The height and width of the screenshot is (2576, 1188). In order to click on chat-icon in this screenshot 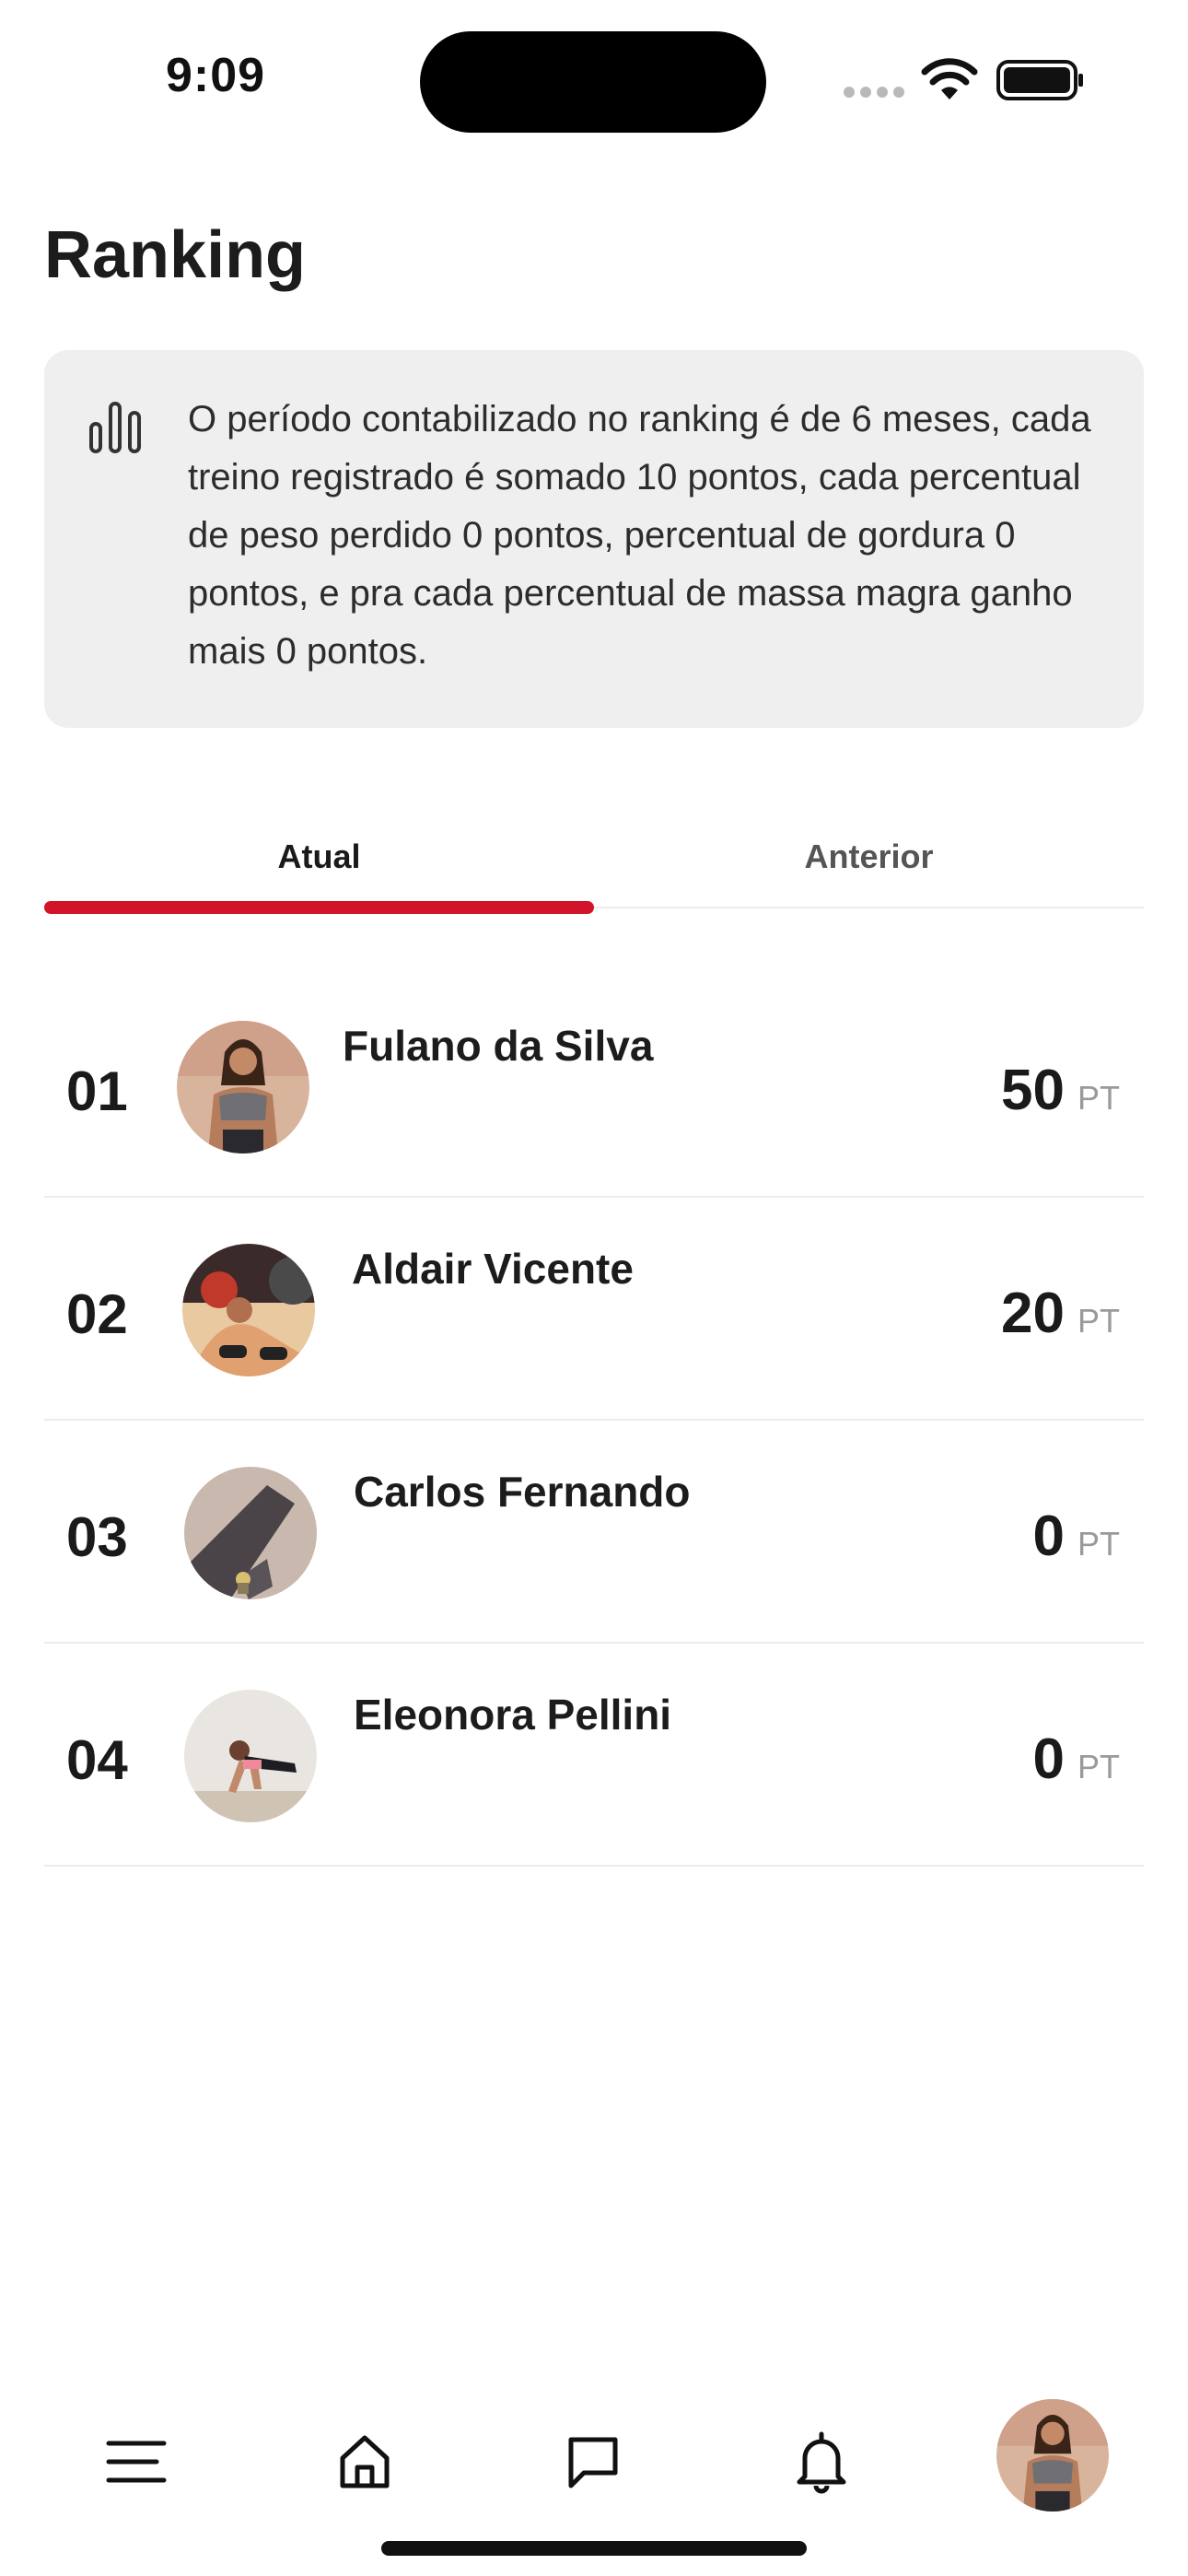, I will do `click(593, 2462)`.